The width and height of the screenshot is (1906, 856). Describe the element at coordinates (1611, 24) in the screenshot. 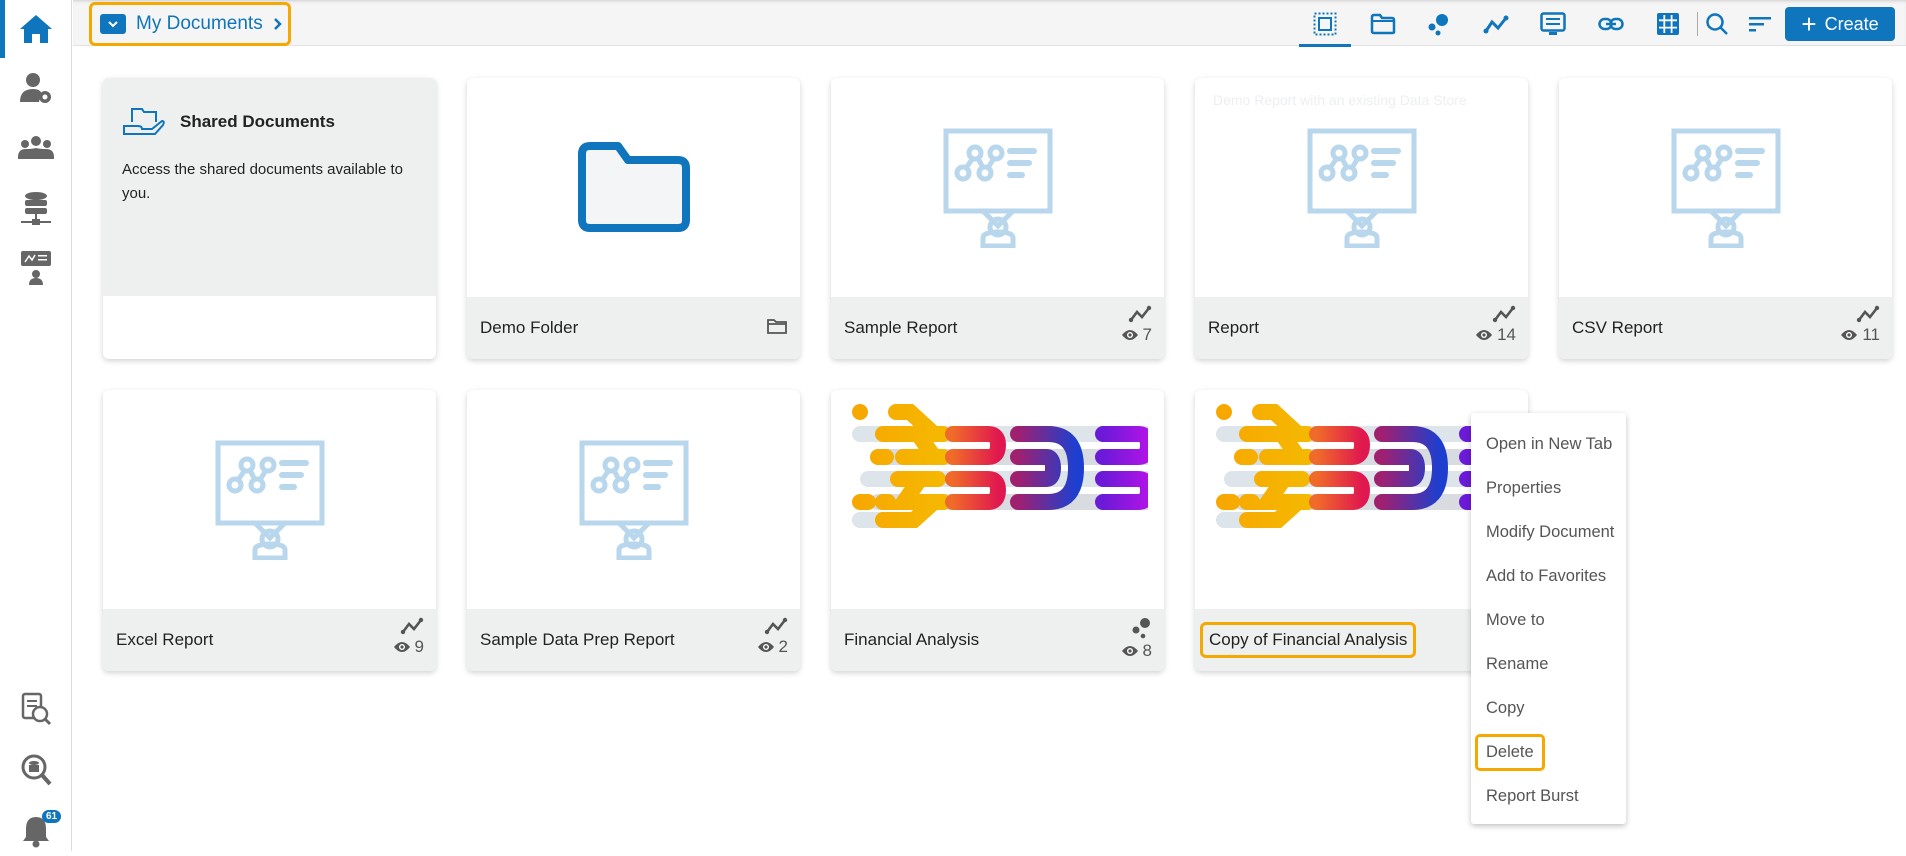

I see `link-filter-button` at that location.